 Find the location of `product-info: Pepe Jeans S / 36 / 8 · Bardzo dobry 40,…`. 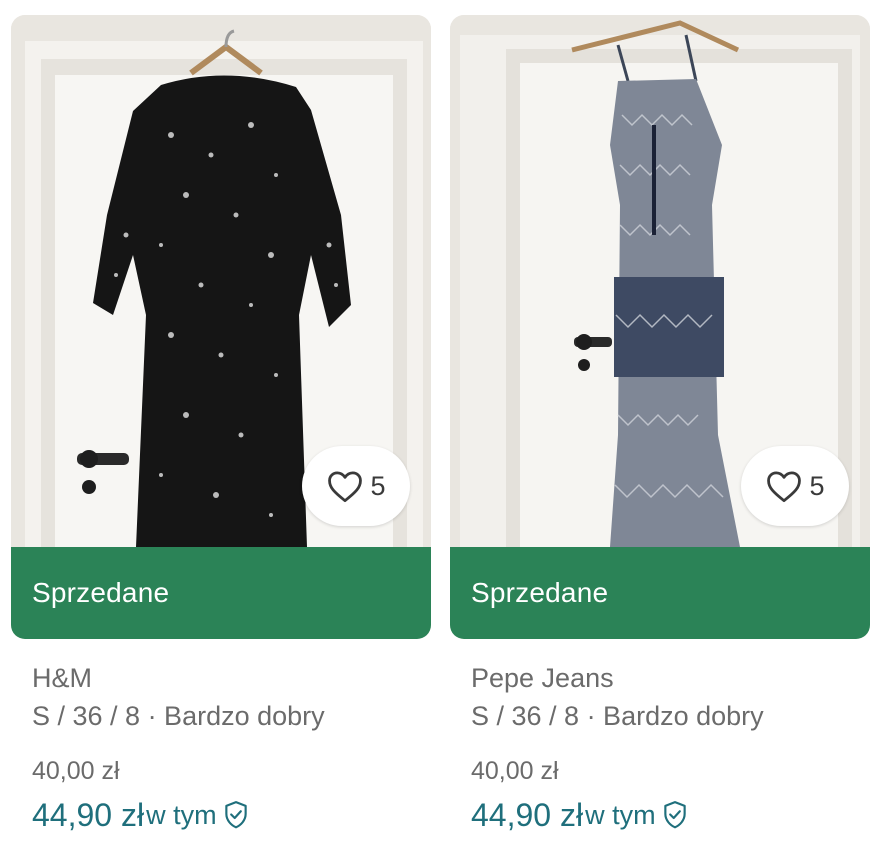

product-info: Pepe Jeans S / 36 / 8 · Bardzo dobry 40,… is located at coordinates (670, 748).